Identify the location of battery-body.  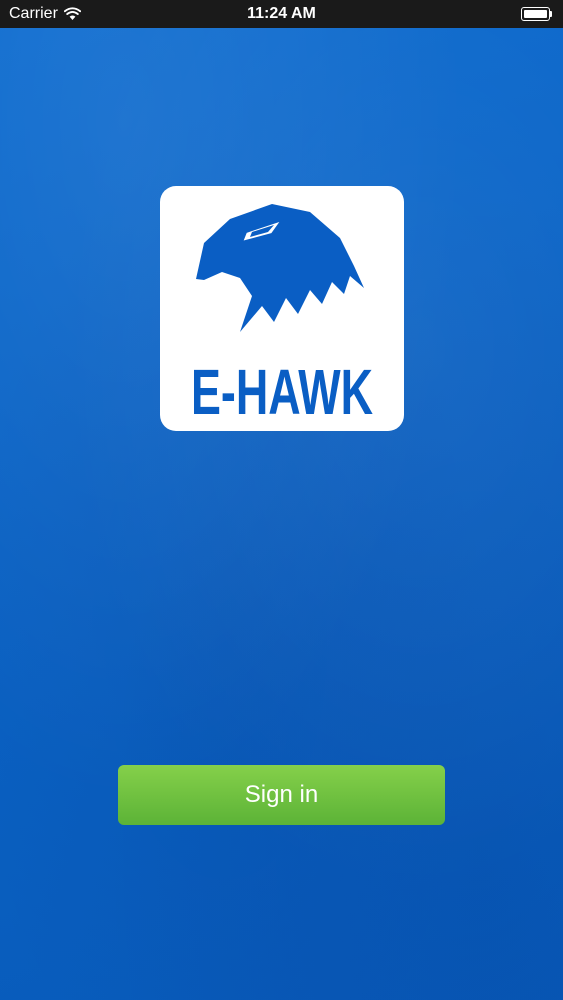
(535, 14).